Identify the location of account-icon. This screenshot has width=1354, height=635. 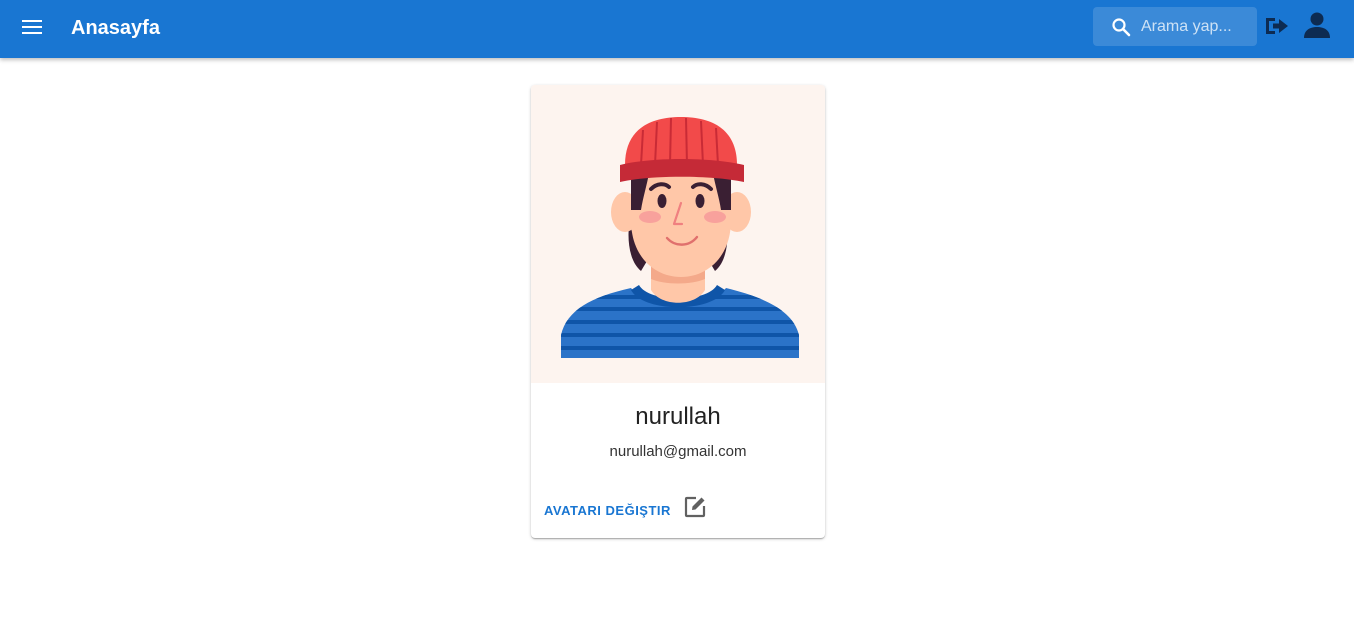
(1317, 27).